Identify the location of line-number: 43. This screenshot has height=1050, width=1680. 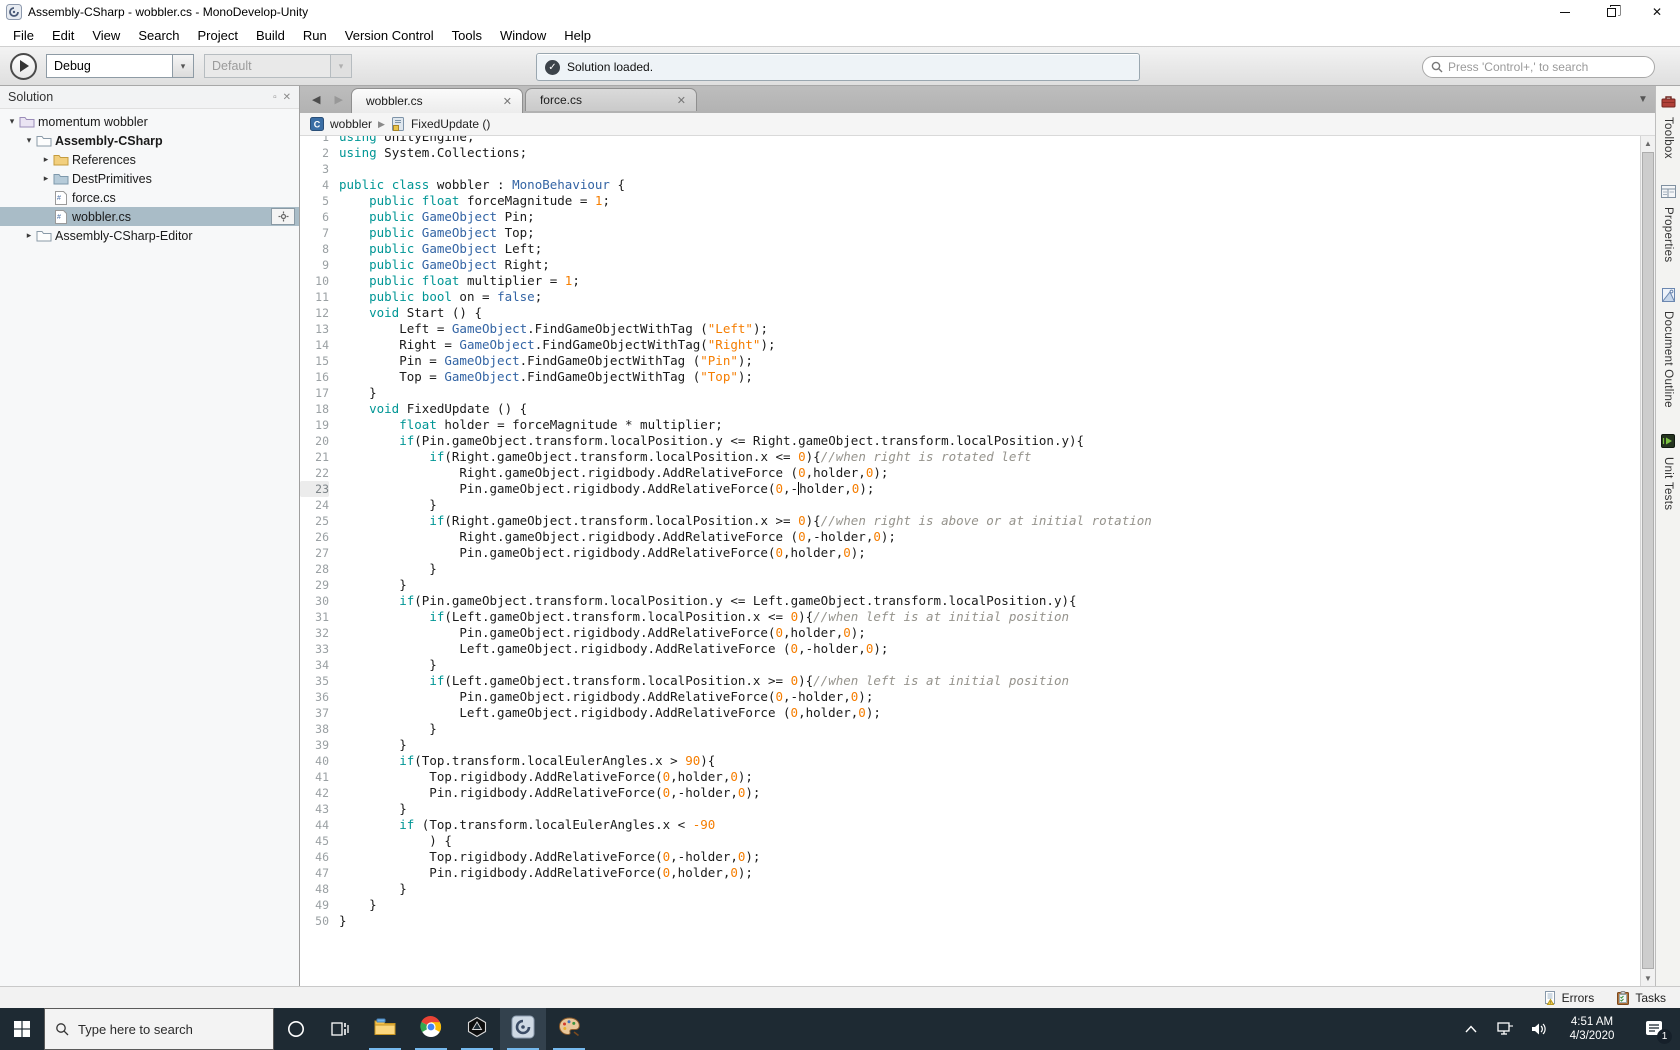
(314, 809).